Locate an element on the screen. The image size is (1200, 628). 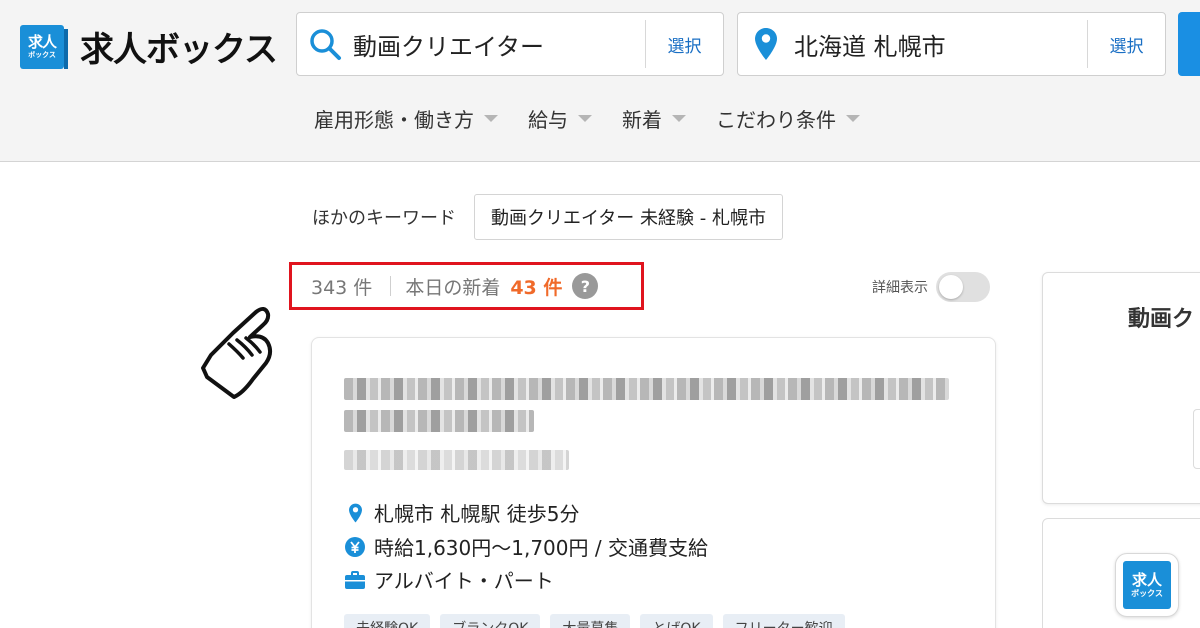
app-logo-mark: 求人 ボックス is located at coordinates (1147, 585).